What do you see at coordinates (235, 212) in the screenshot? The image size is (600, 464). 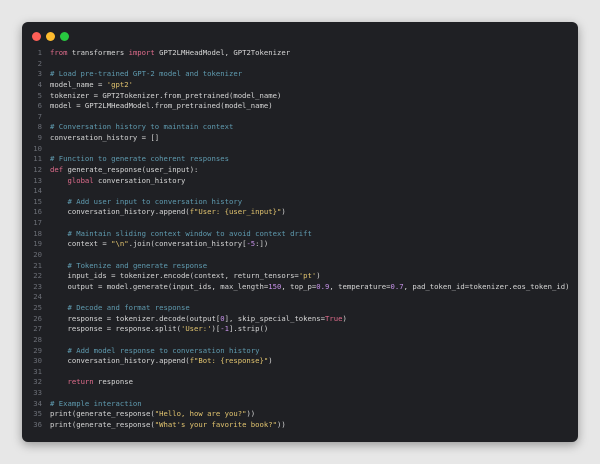 I see `code-token: f"User: {user_input}"` at bounding box center [235, 212].